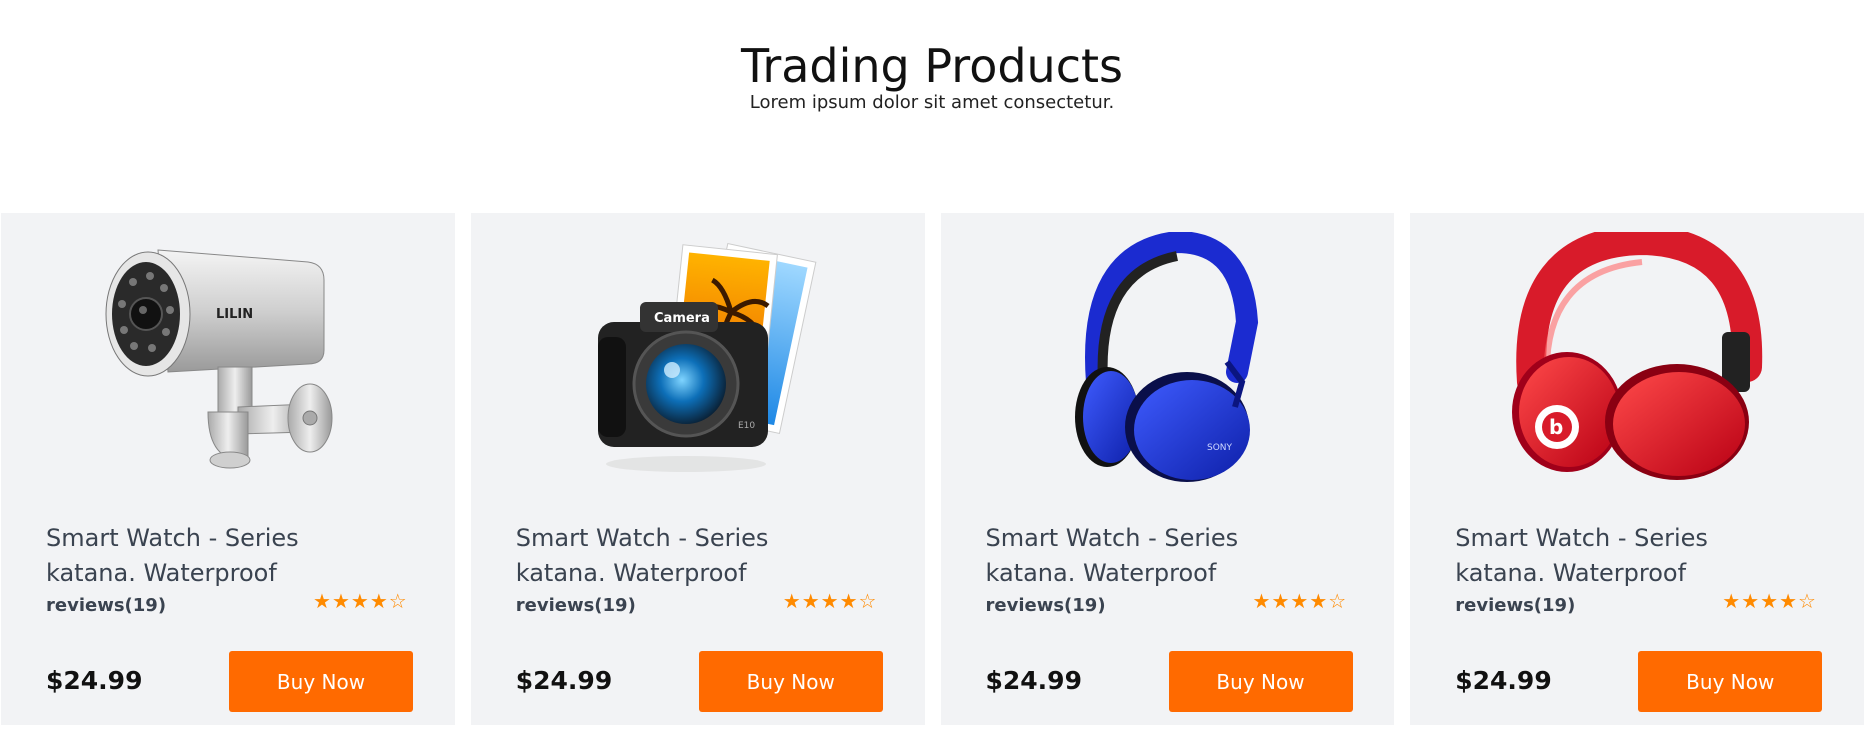 This screenshot has height=732, width=1864. I want to click on section-subtitle: Lorem ipsum dolor sit amet consectetur., so click(932, 102).